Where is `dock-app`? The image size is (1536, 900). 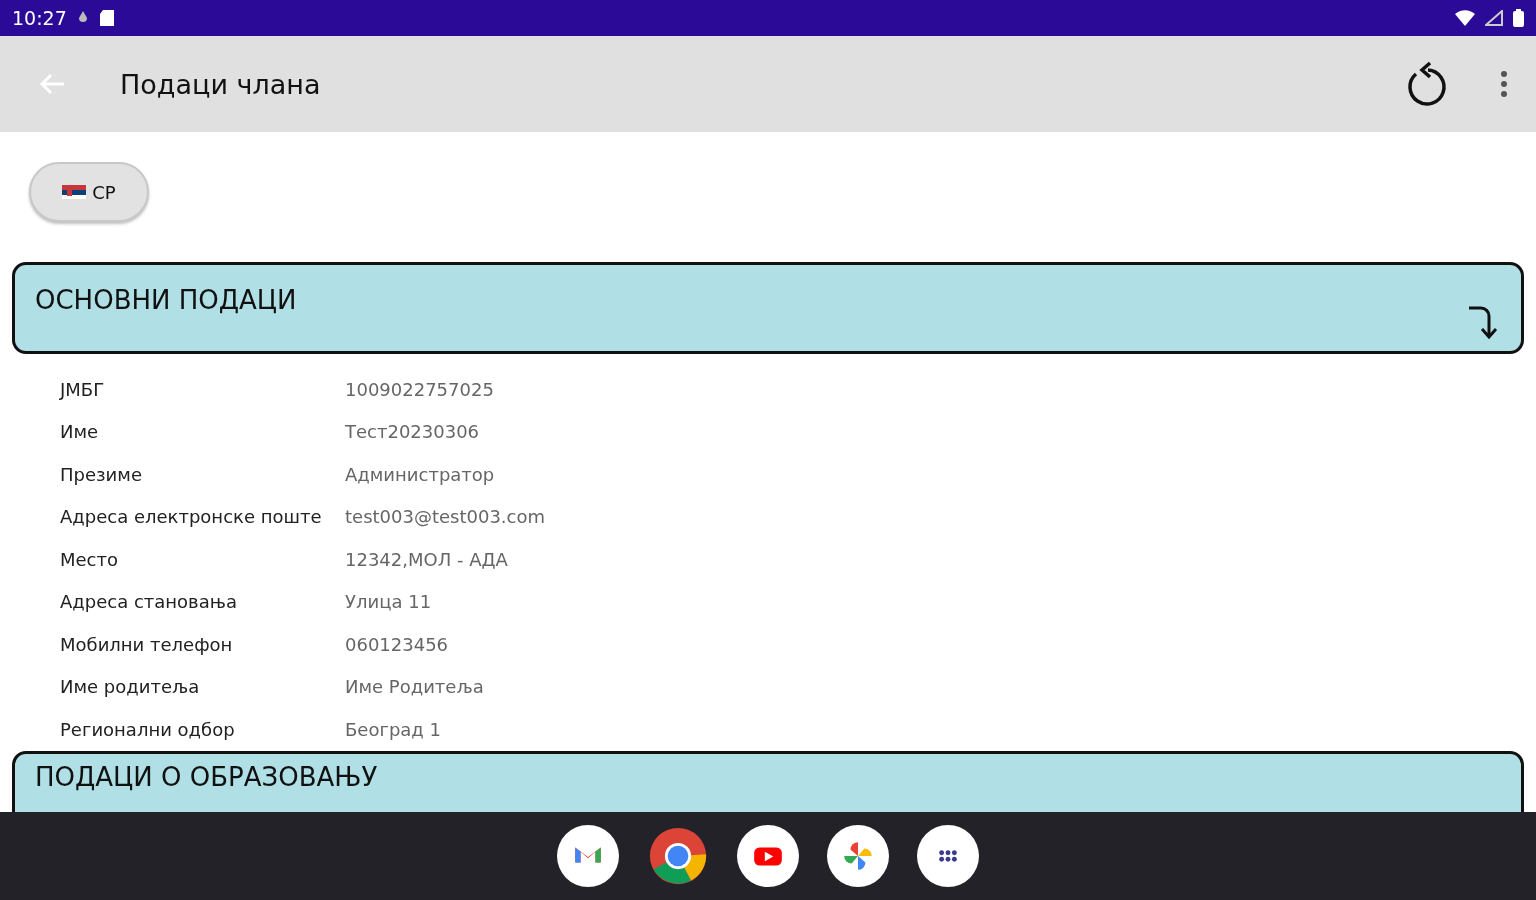
dock-app is located at coordinates (678, 856).